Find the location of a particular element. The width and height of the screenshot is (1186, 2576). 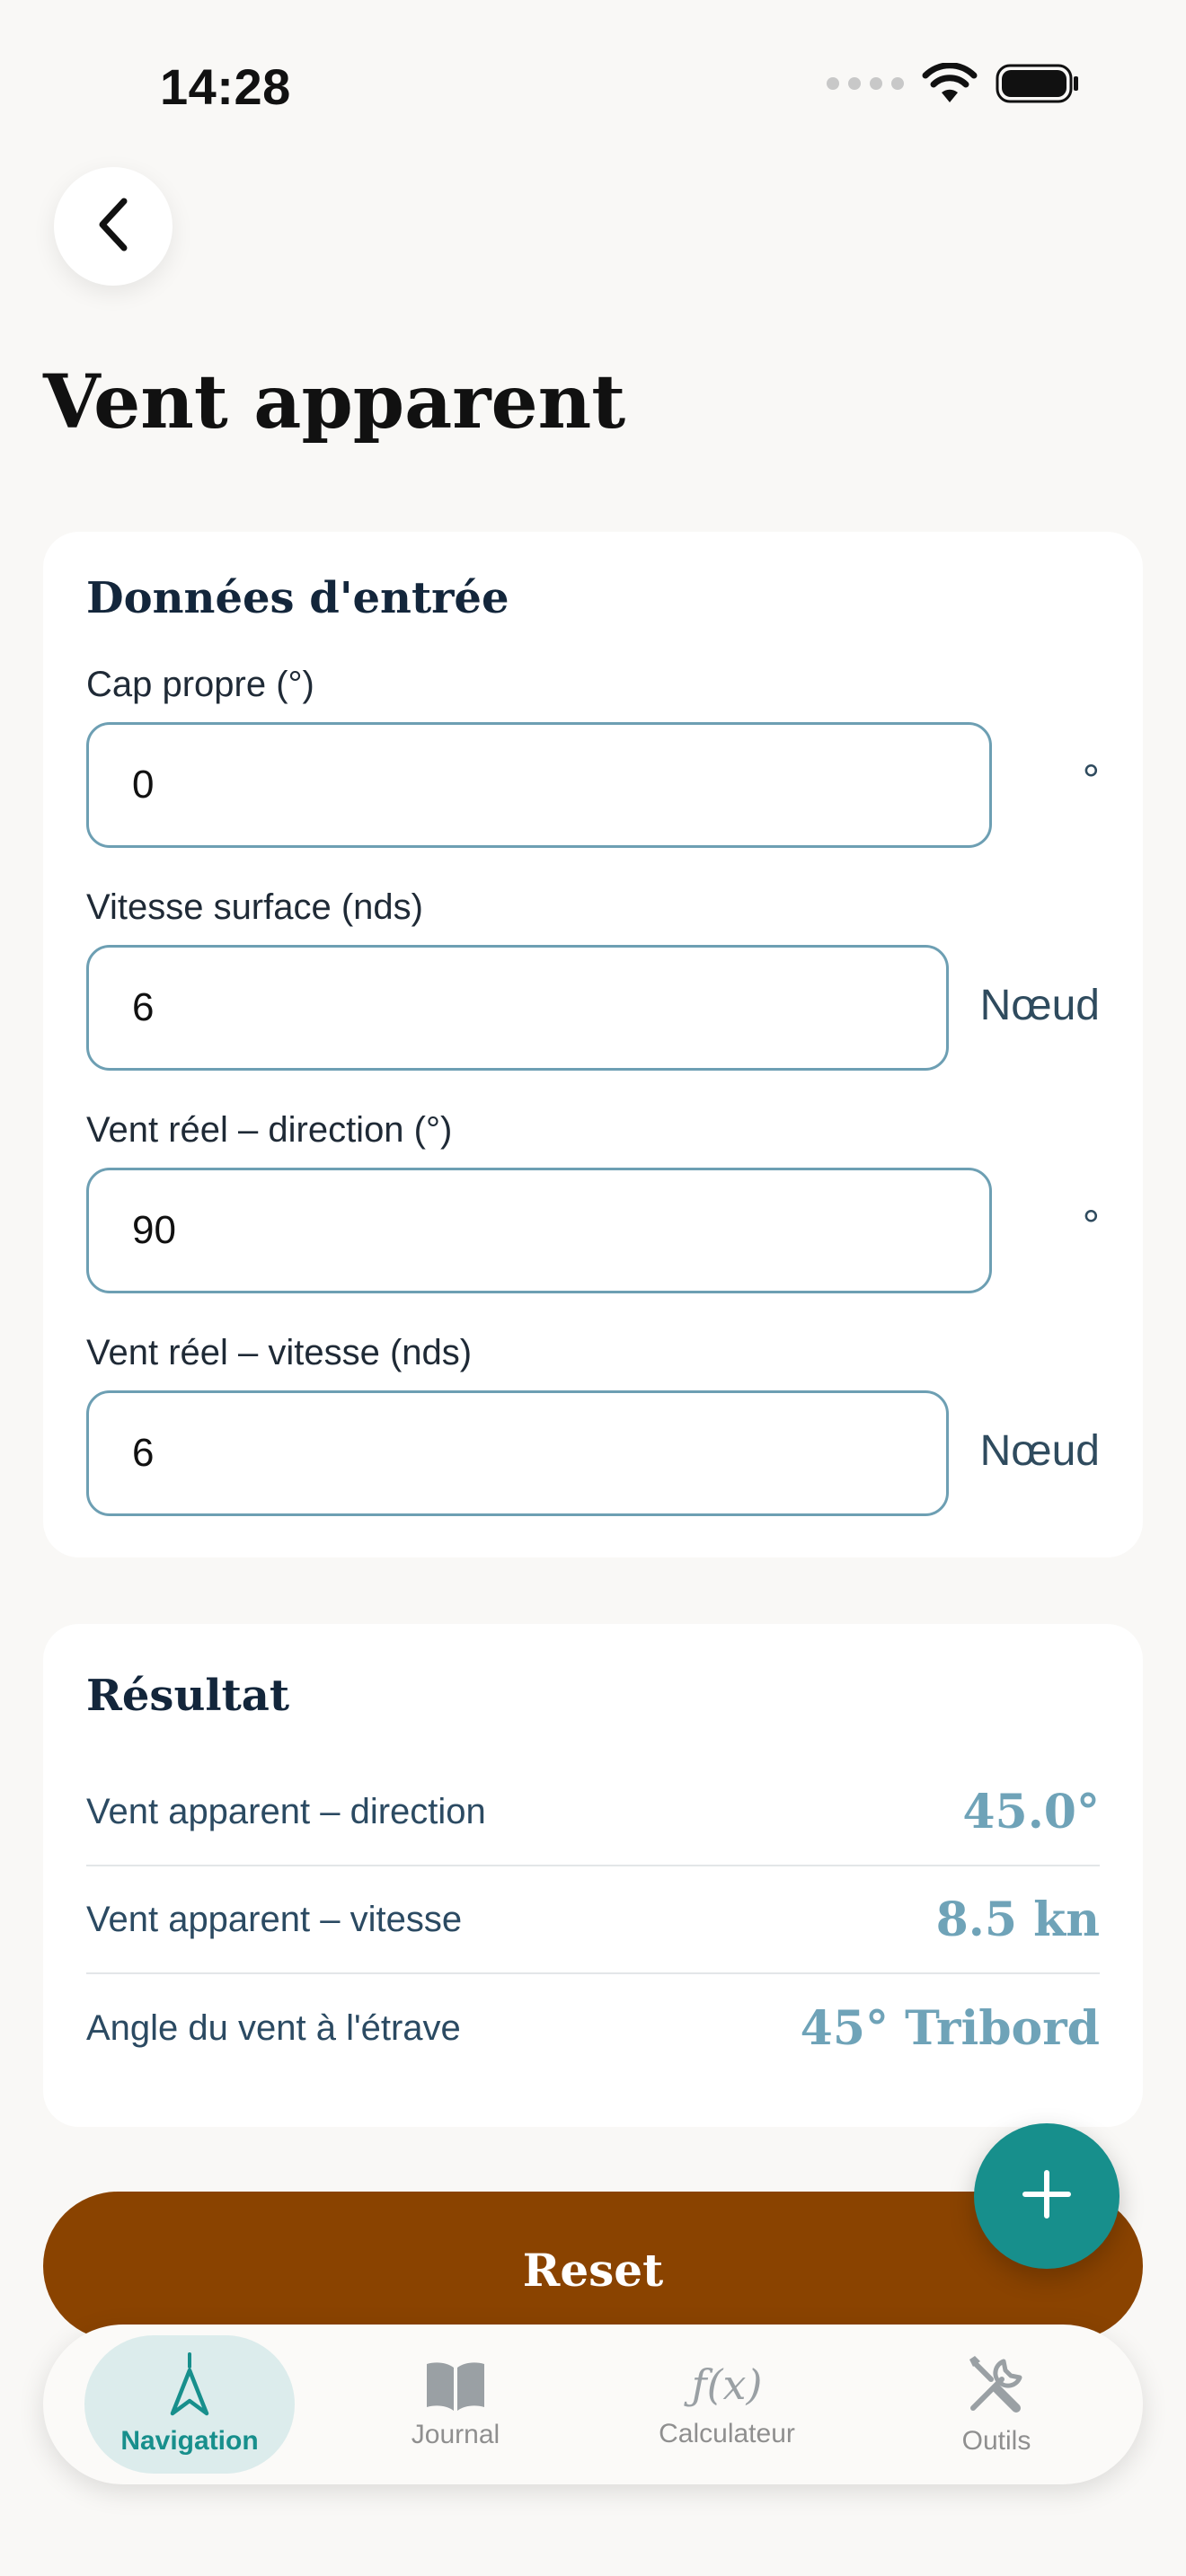

heading-unit: ° is located at coordinates (1091, 781).